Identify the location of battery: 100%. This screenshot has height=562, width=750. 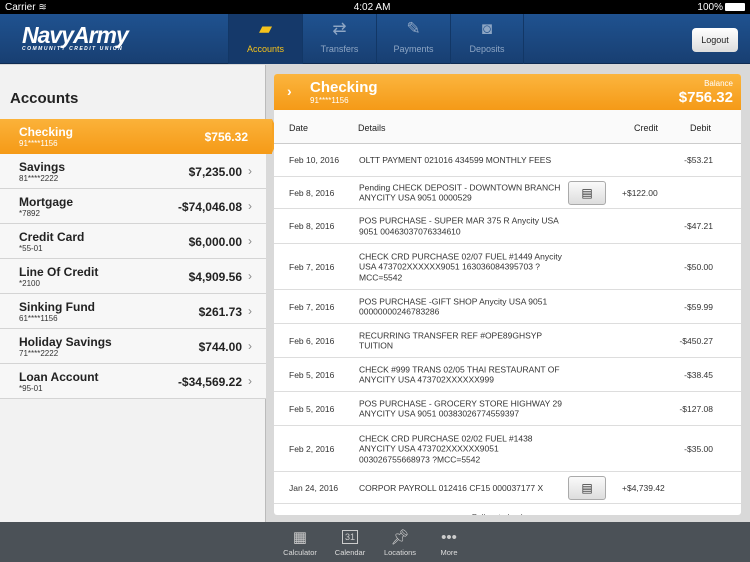
(721, 7).